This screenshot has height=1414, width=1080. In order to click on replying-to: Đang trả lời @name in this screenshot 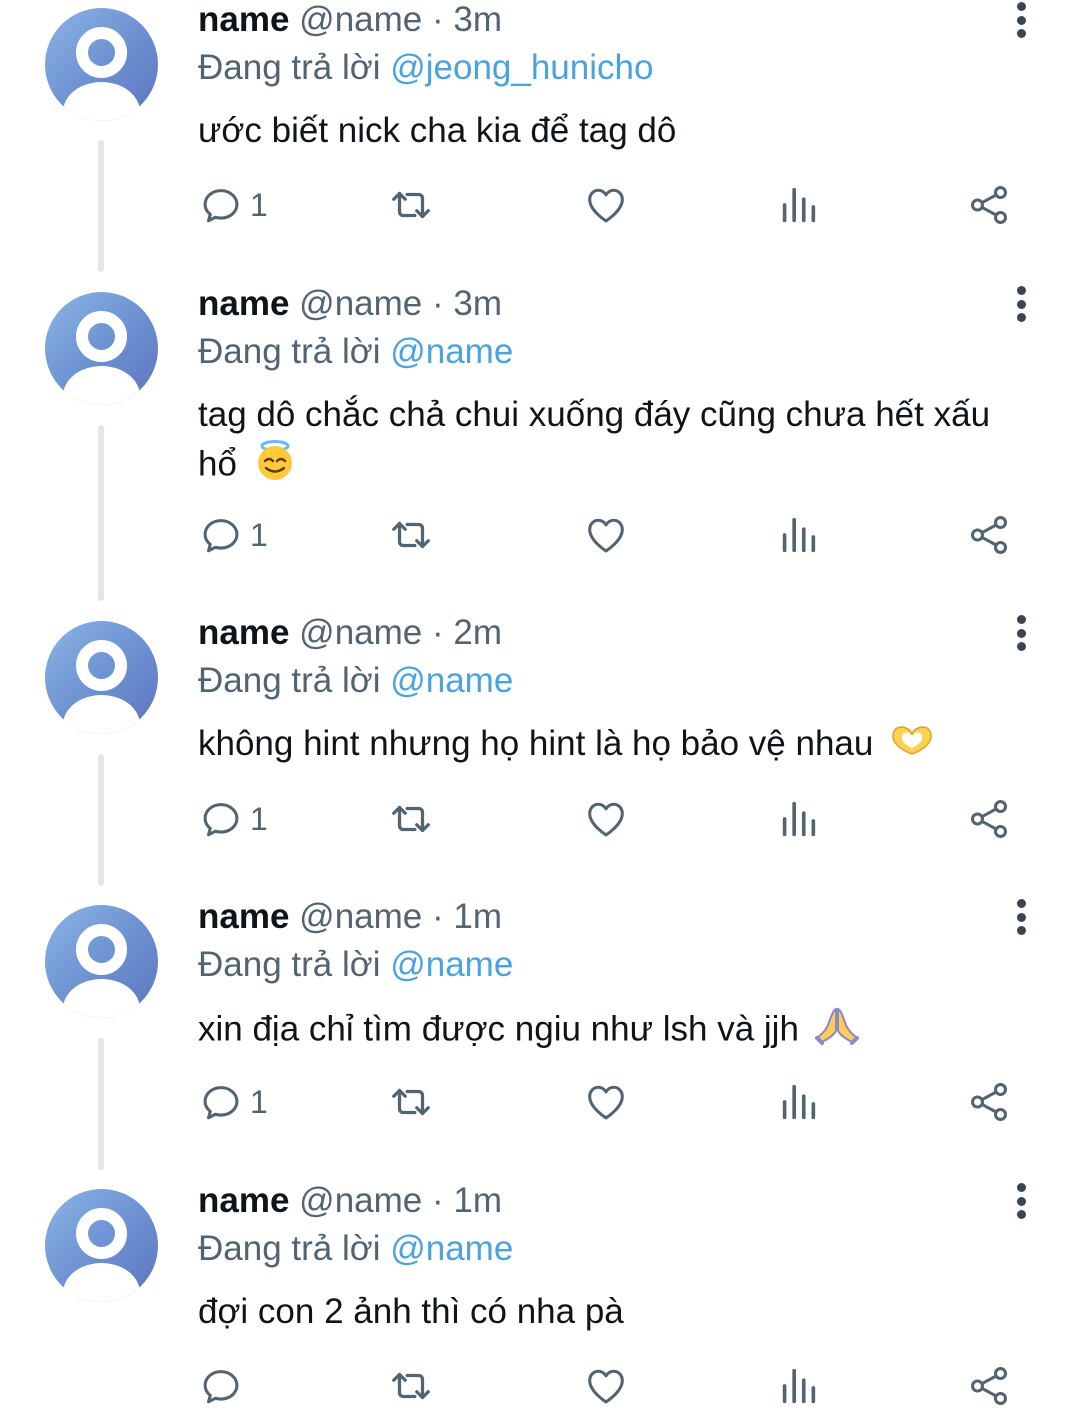, I will do `click(355, 352)`.